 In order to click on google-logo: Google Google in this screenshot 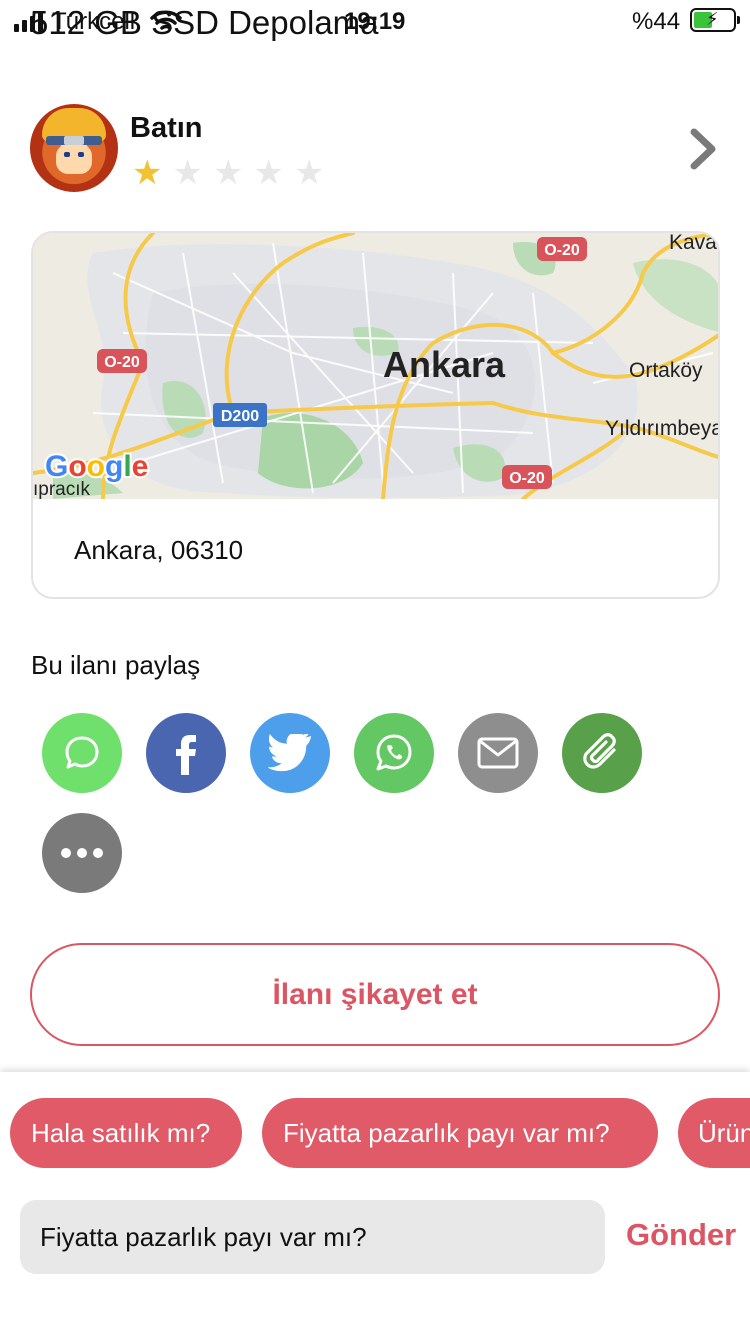, I will do `click(96, 466)`.